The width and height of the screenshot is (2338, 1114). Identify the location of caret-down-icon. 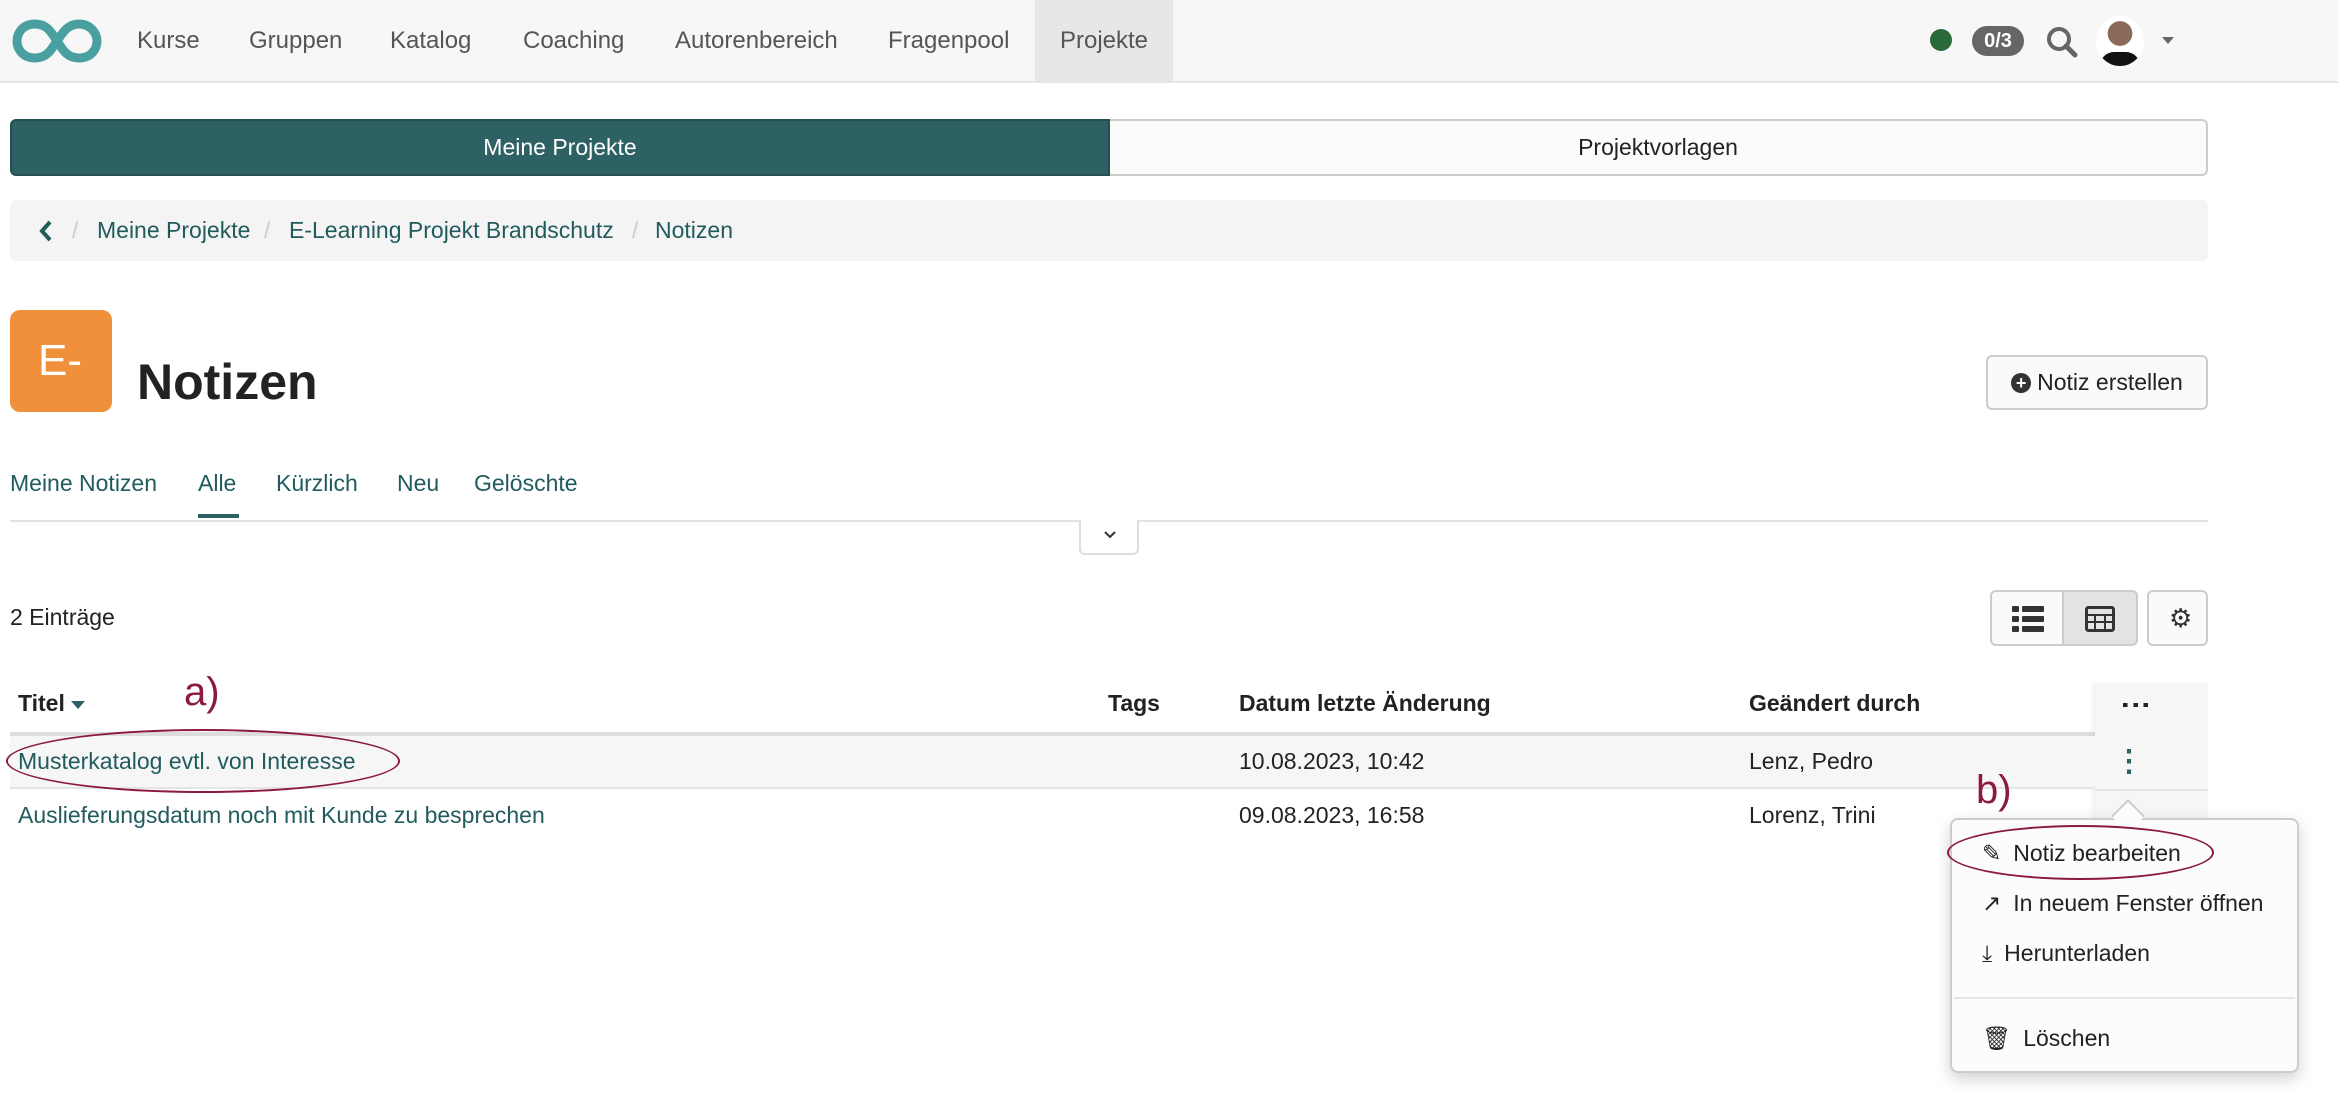
(2168, 40).